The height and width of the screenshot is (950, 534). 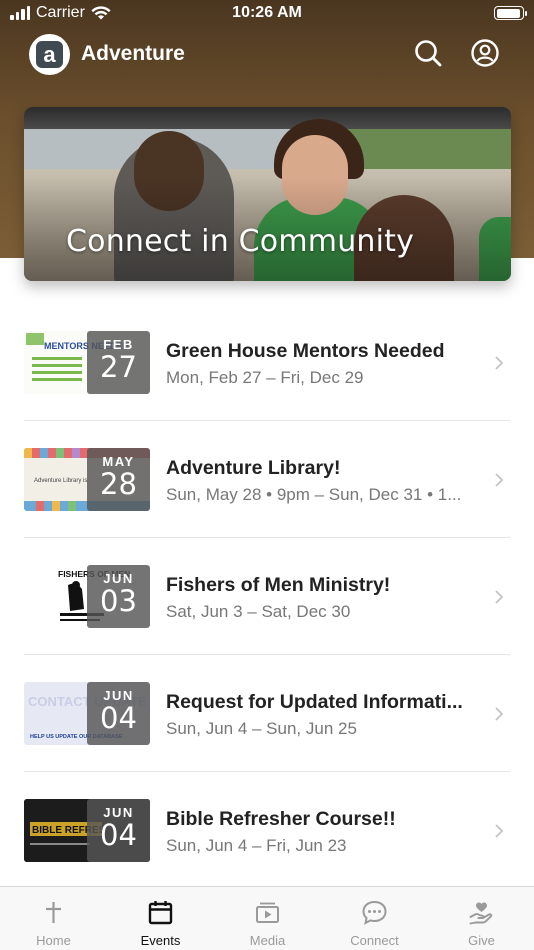 I want to click on tab-label: Home, so click(x=53, y=940).